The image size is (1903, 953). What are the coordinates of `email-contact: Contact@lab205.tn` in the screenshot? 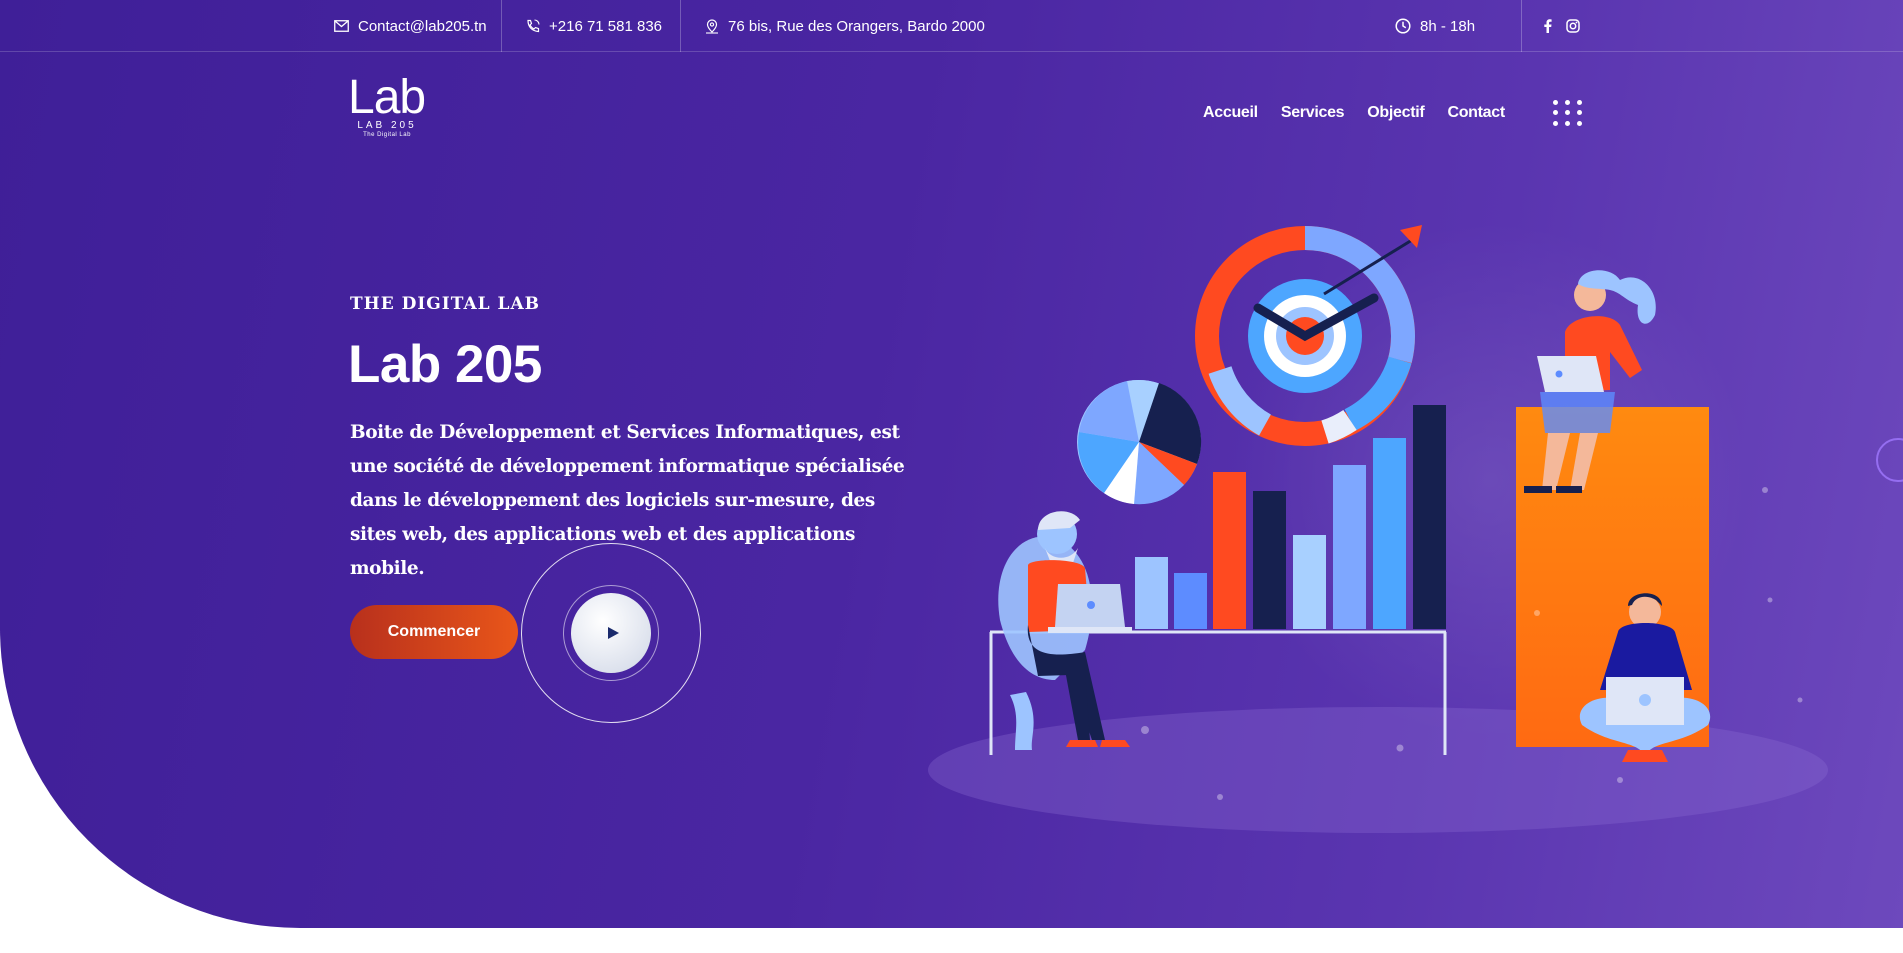 It's located at (410, 26).